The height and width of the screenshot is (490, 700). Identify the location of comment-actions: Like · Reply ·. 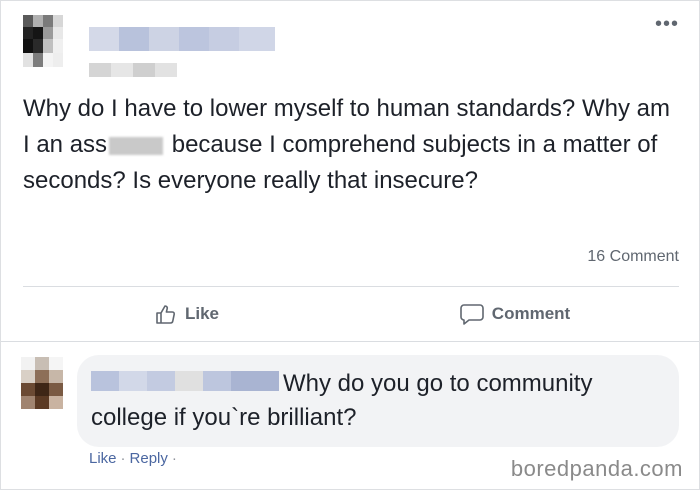
(135, 458).